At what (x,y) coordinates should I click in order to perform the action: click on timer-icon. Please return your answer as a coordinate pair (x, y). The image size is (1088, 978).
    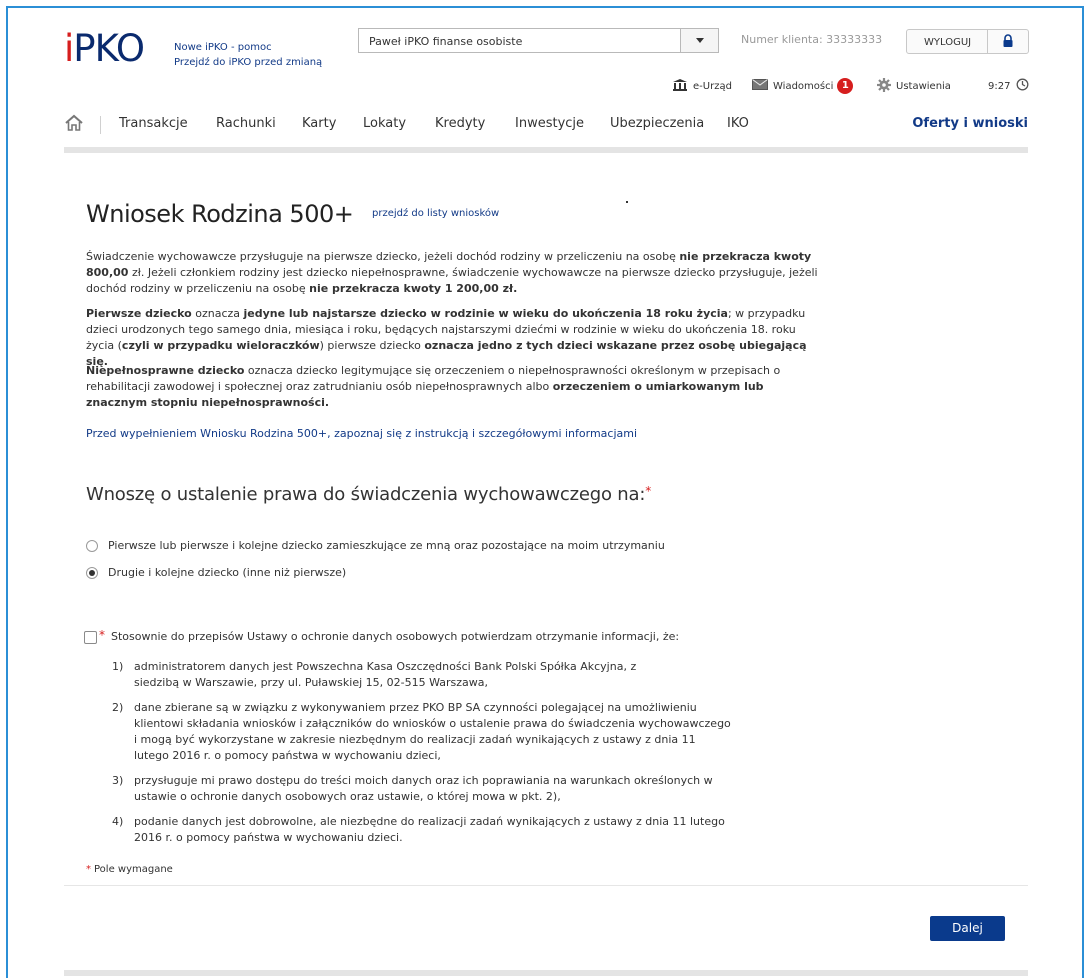
    Looking at the image, I should click on (1022, 86).